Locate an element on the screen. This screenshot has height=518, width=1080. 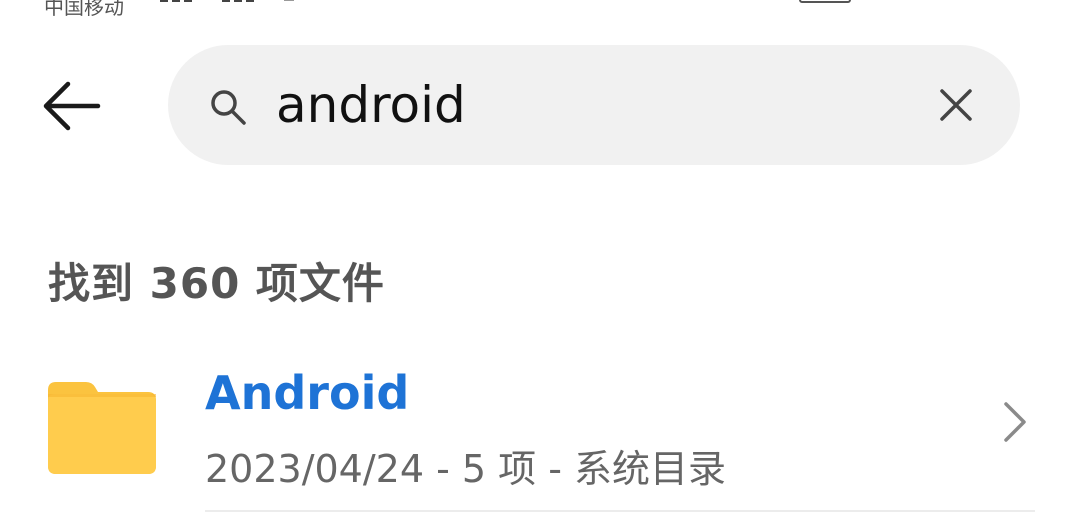
back-button is located at coordinates (72, 106).